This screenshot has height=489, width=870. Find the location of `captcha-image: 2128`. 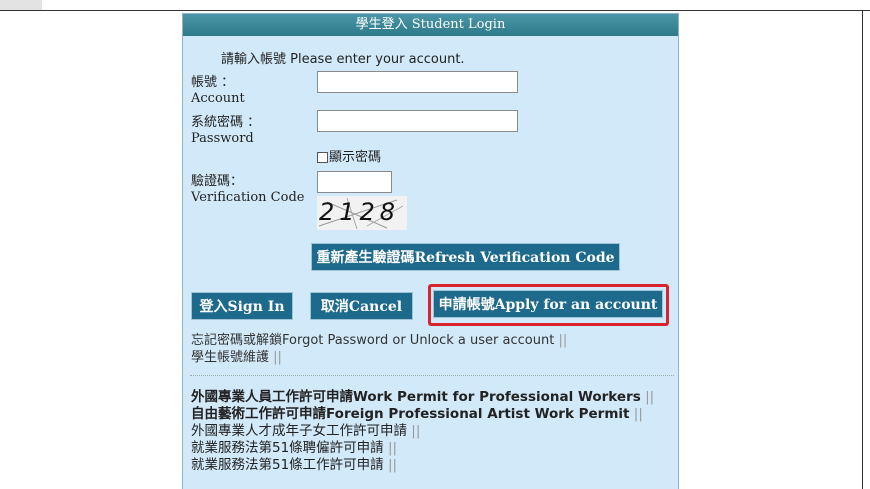

captcha-image: 2128 is located at coordinates (362, 213).